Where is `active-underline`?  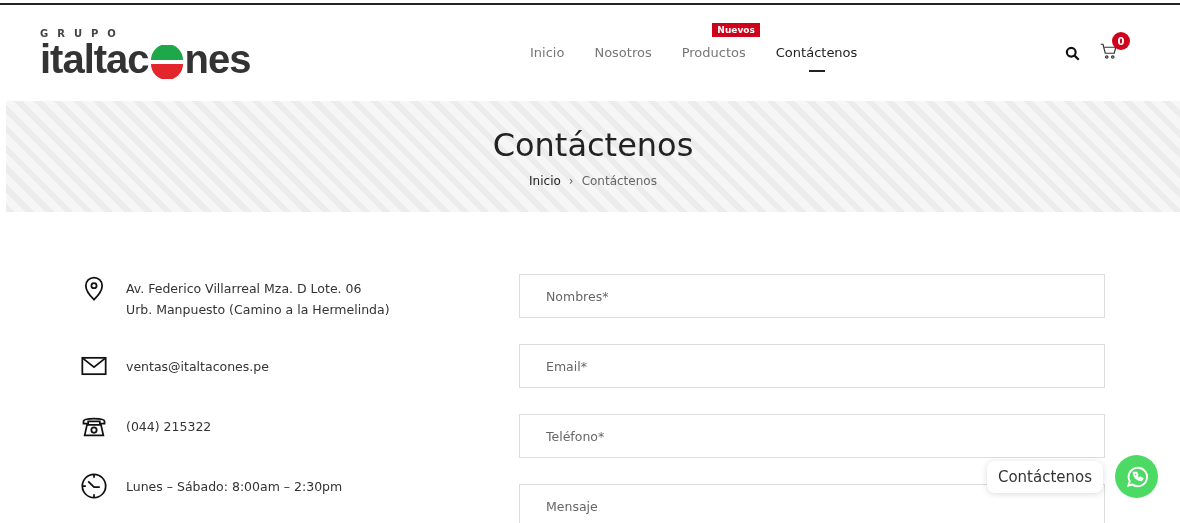 active-underline is located at coordinates (816, 70).